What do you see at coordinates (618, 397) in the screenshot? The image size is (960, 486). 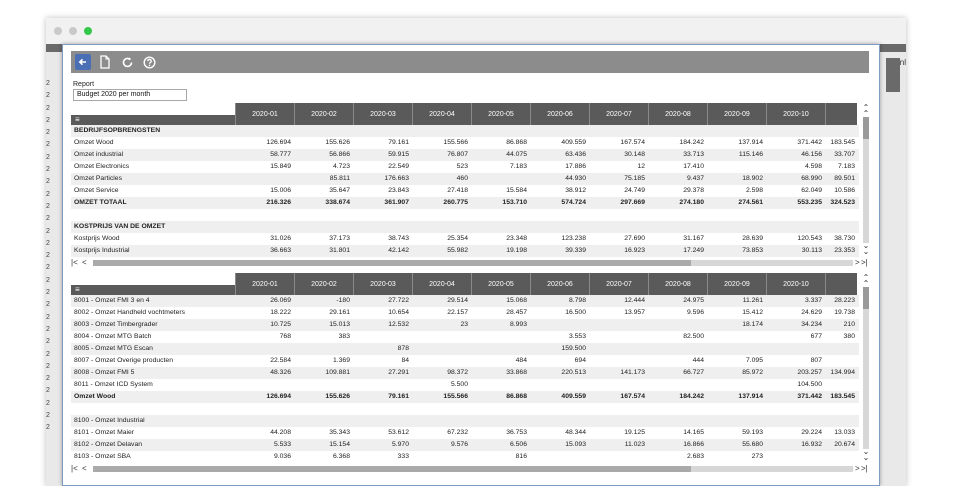 I see `table-cell: 167.574` at bounding box center [618, 397].